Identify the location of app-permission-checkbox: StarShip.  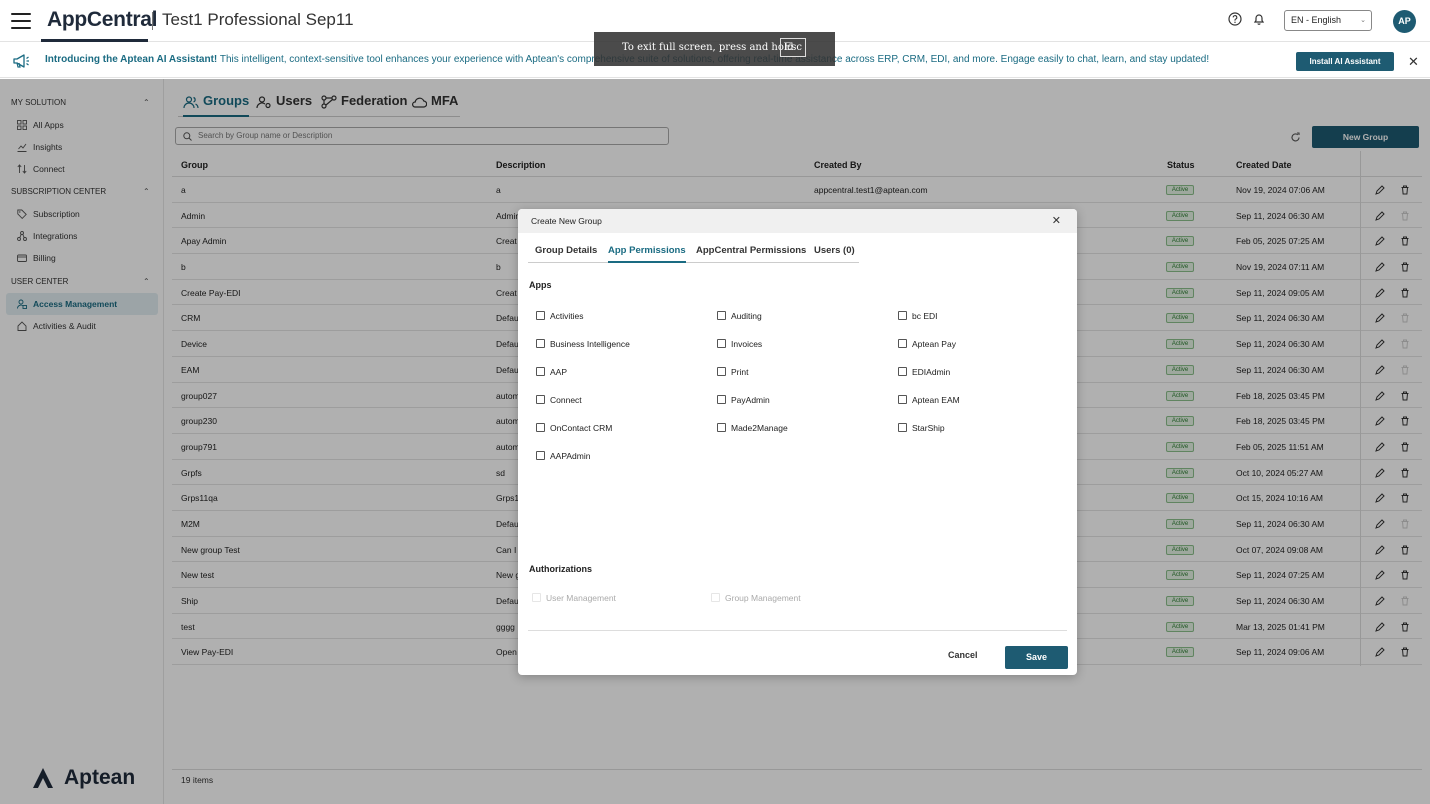
(921, 429).